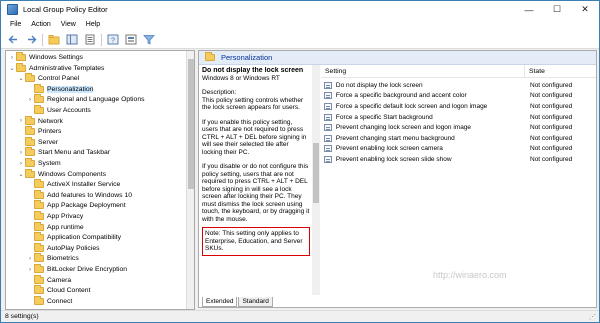 The width and height of the screenshot is (600, 323). I want to click on tree-item: App Privacy, so click(54, 216).